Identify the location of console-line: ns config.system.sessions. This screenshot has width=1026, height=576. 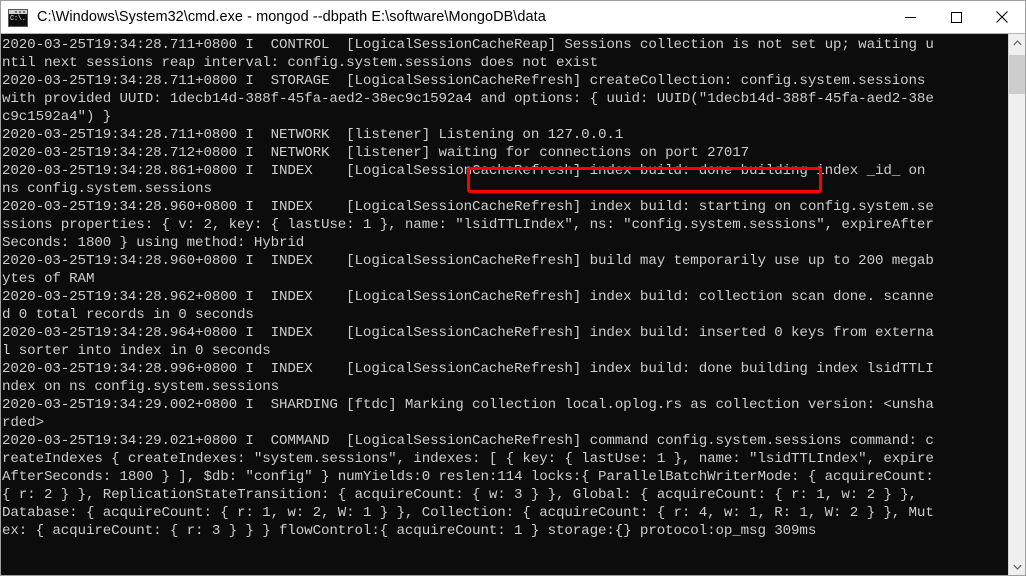
(107, 189).